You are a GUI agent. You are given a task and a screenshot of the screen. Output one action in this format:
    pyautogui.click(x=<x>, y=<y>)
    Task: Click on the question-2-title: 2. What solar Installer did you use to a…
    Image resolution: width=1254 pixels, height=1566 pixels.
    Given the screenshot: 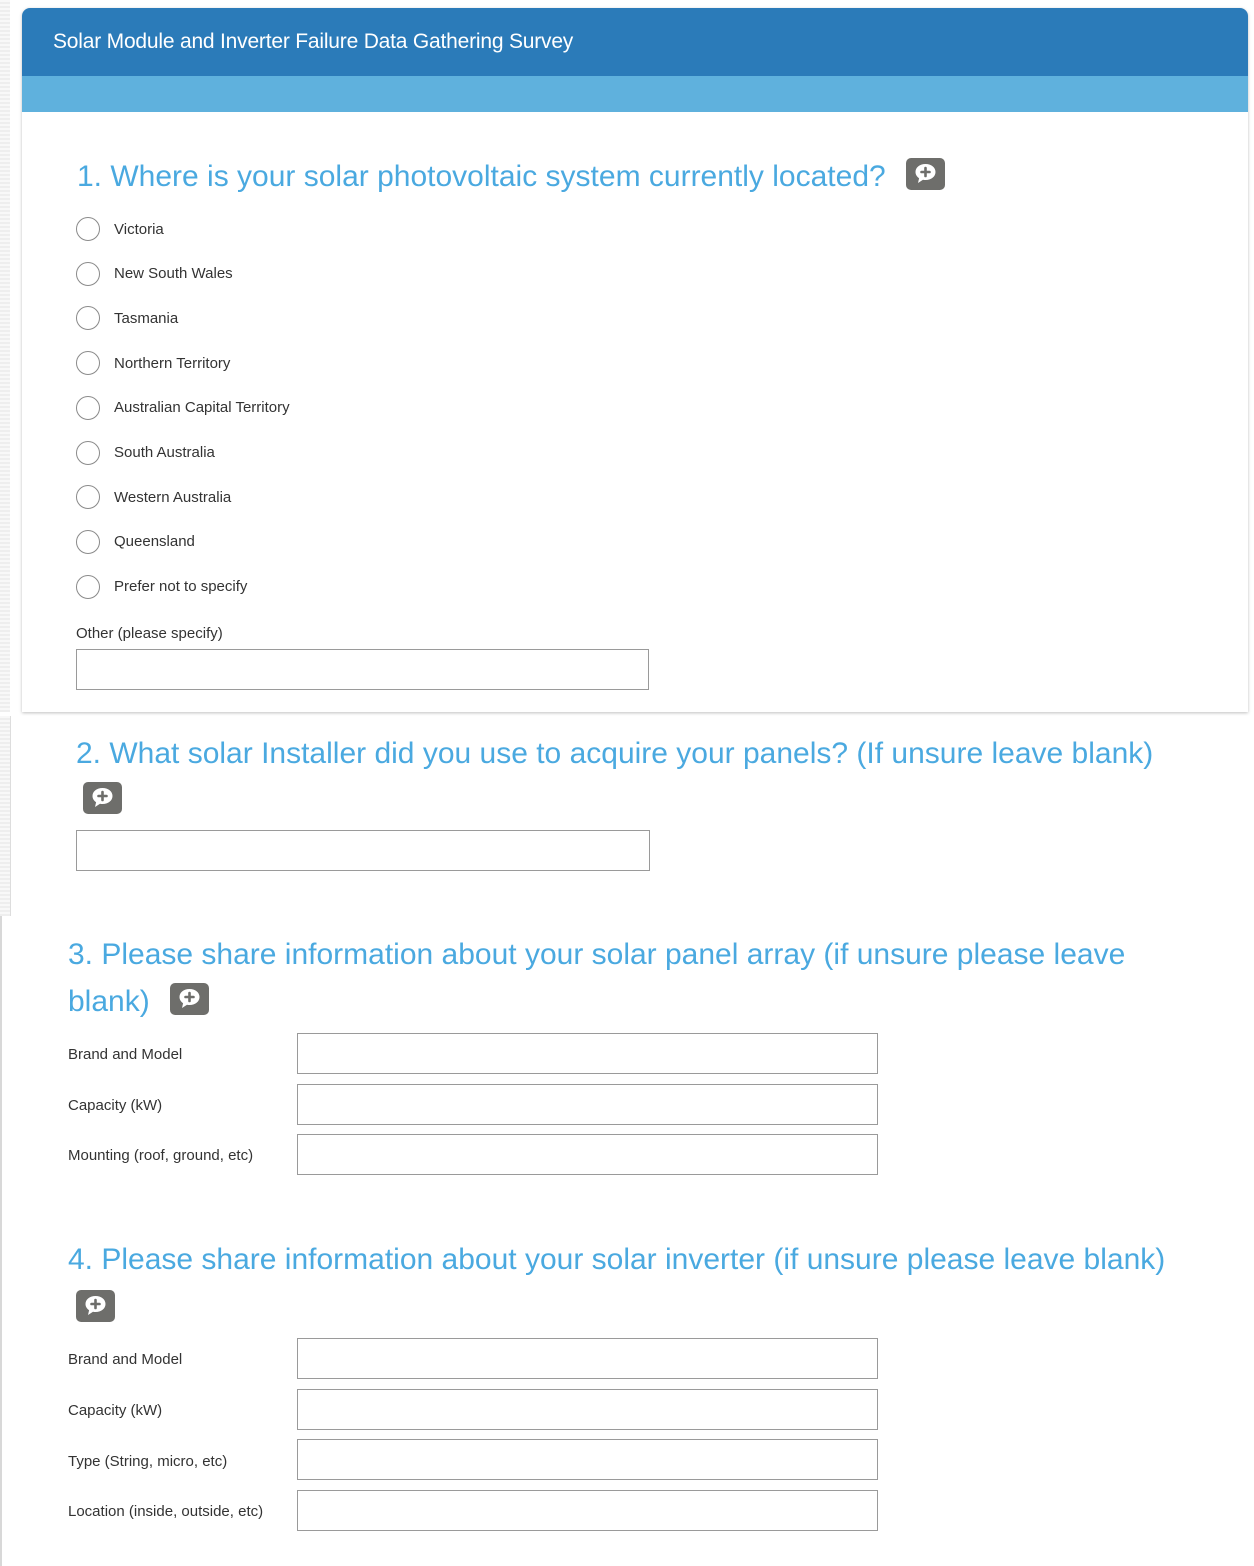 What is the action you would take?
    pyautogui.click(x=614, y=753)
    